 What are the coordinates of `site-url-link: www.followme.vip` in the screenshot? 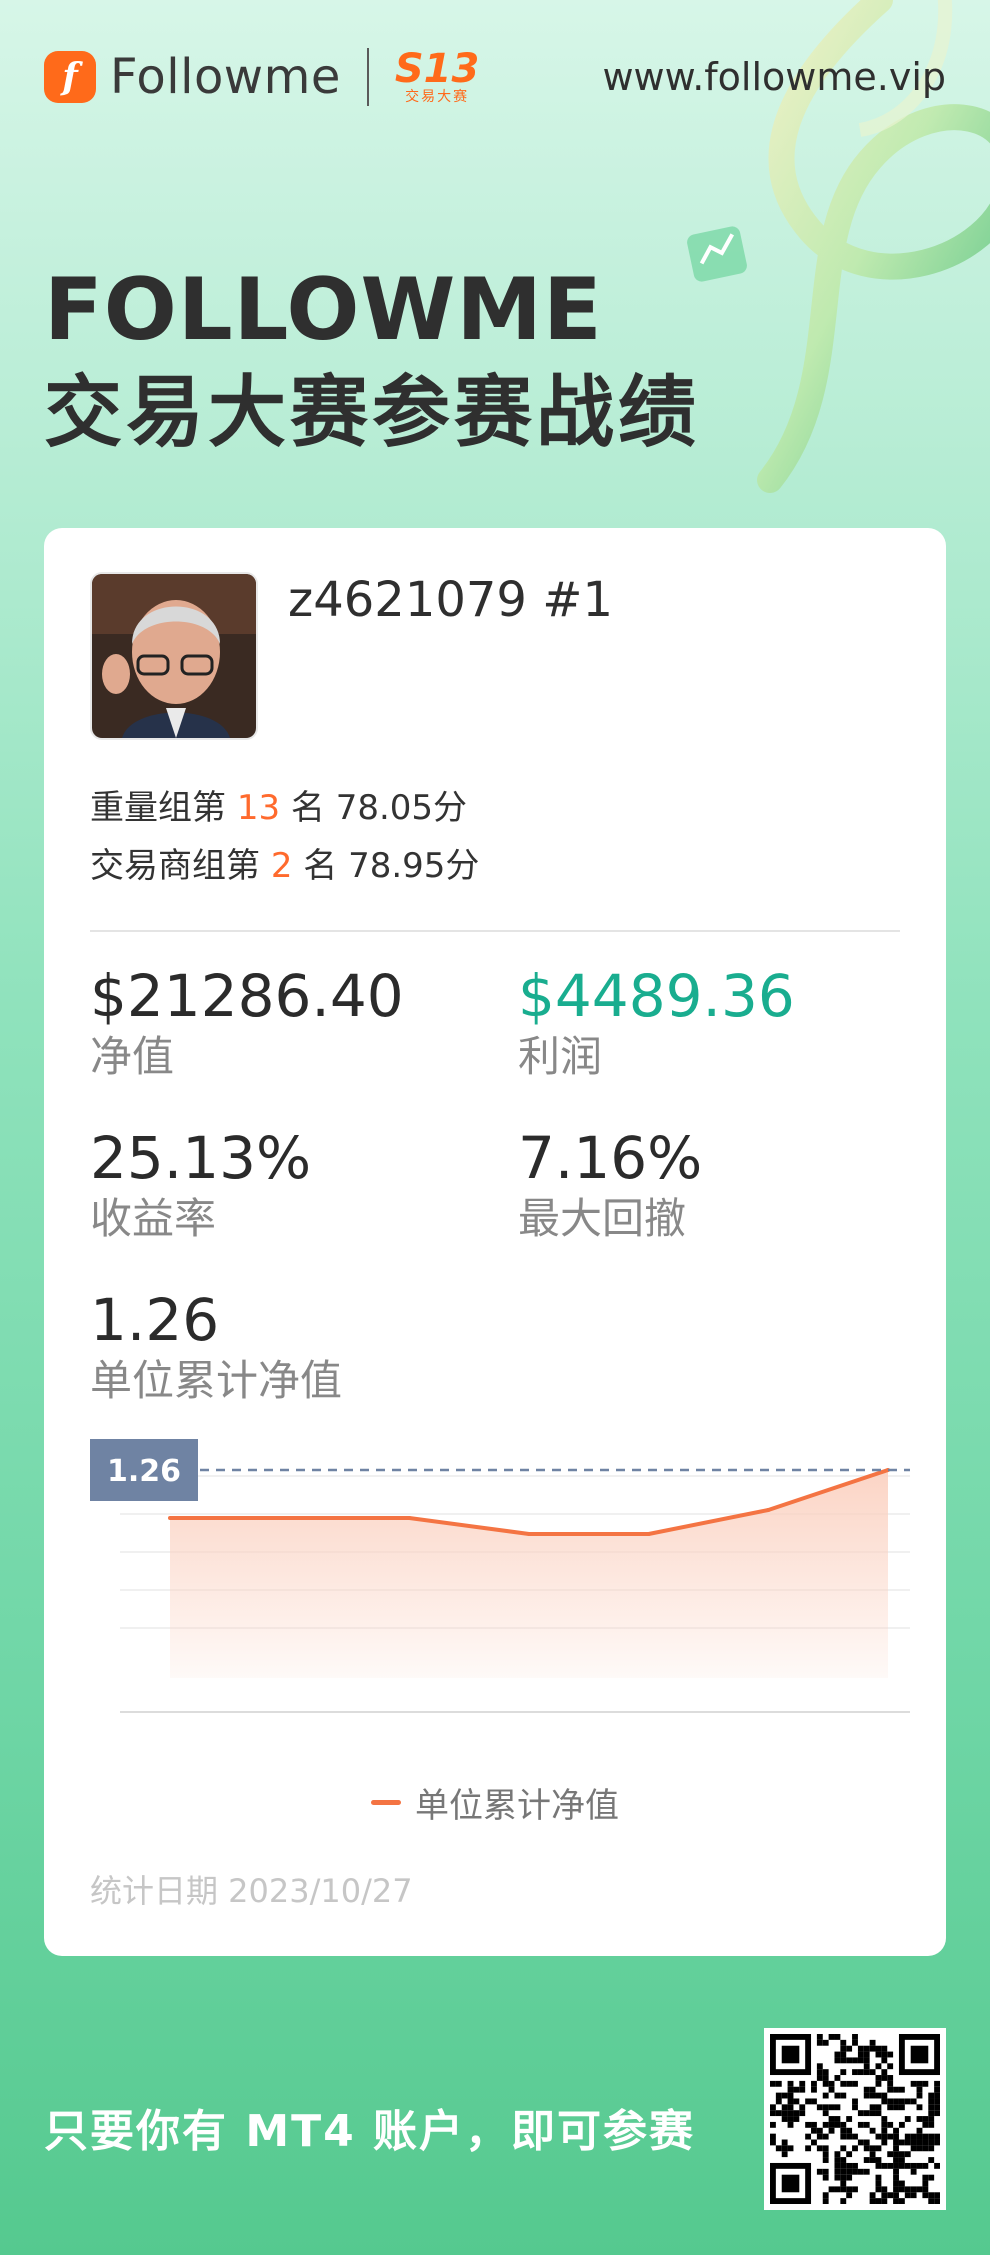 It's located at (774, 77).